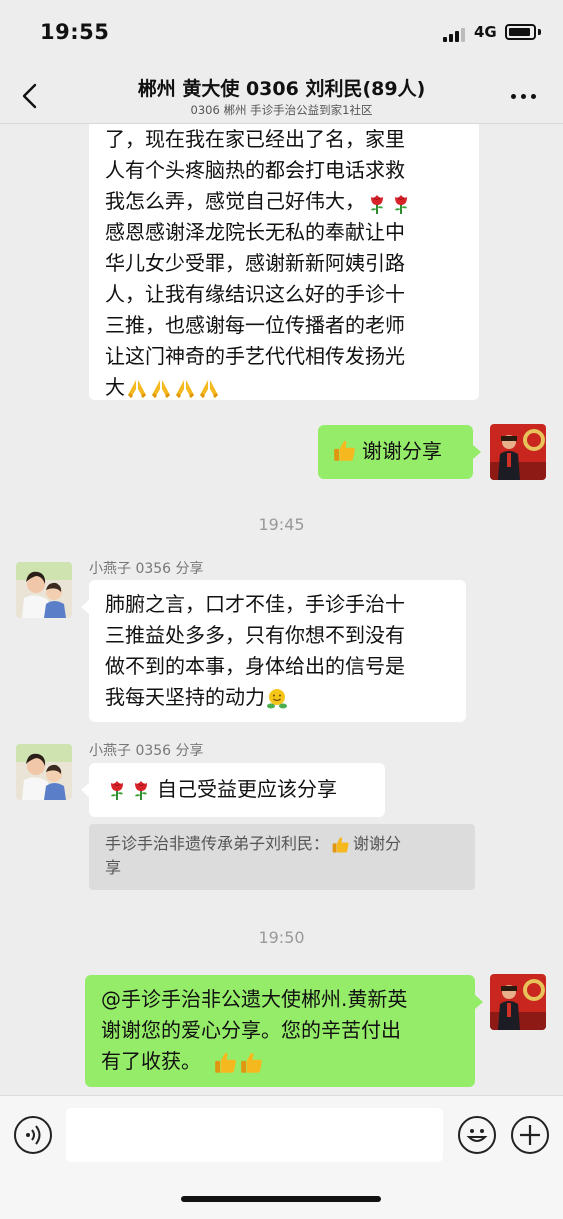  What do you see at coordinates (524, 96) in the screenshot?
I see `more-options-button` at bounding box center [524, 96].